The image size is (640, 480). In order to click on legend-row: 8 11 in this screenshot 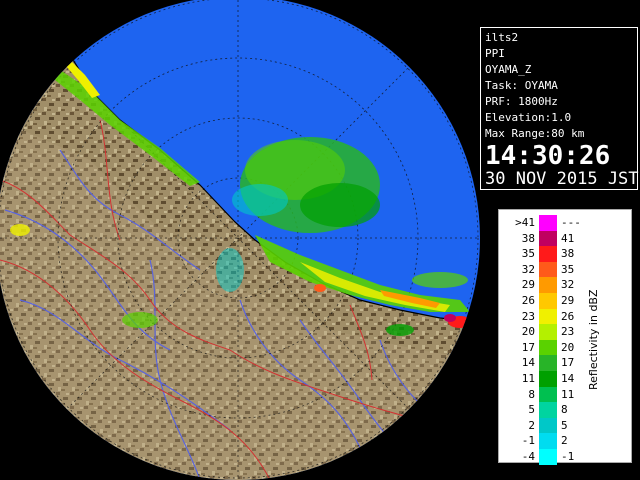, I will do `click(549, 394)`.